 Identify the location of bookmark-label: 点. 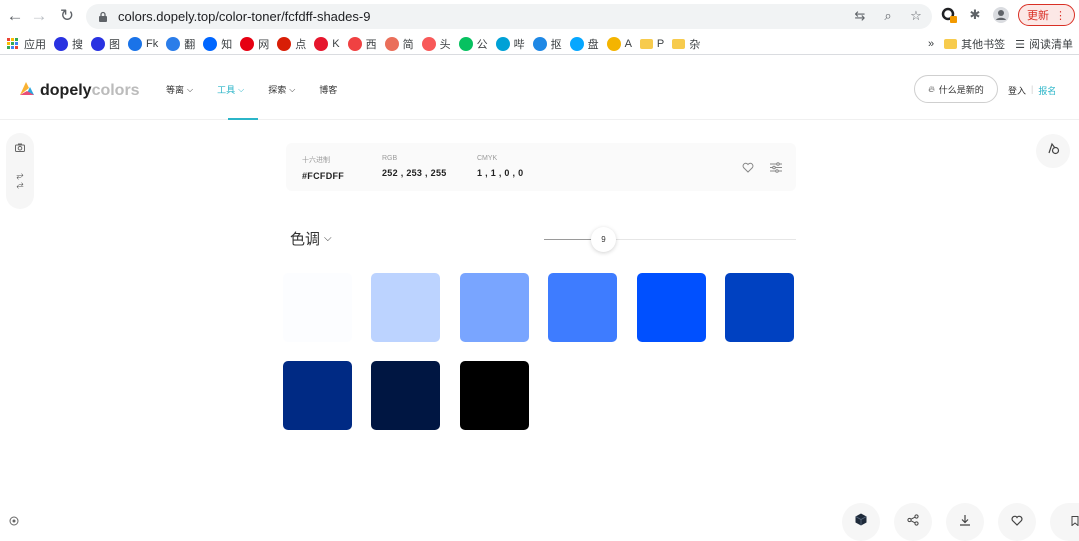
(301, 44).